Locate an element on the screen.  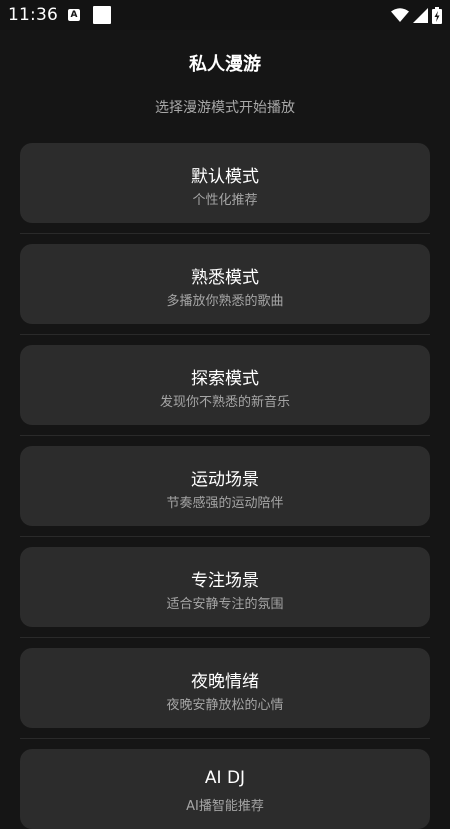
mode-card-familiar: 熟悉模式 多播放你熟悉的歌曲 is located at coordinates (225, 284).